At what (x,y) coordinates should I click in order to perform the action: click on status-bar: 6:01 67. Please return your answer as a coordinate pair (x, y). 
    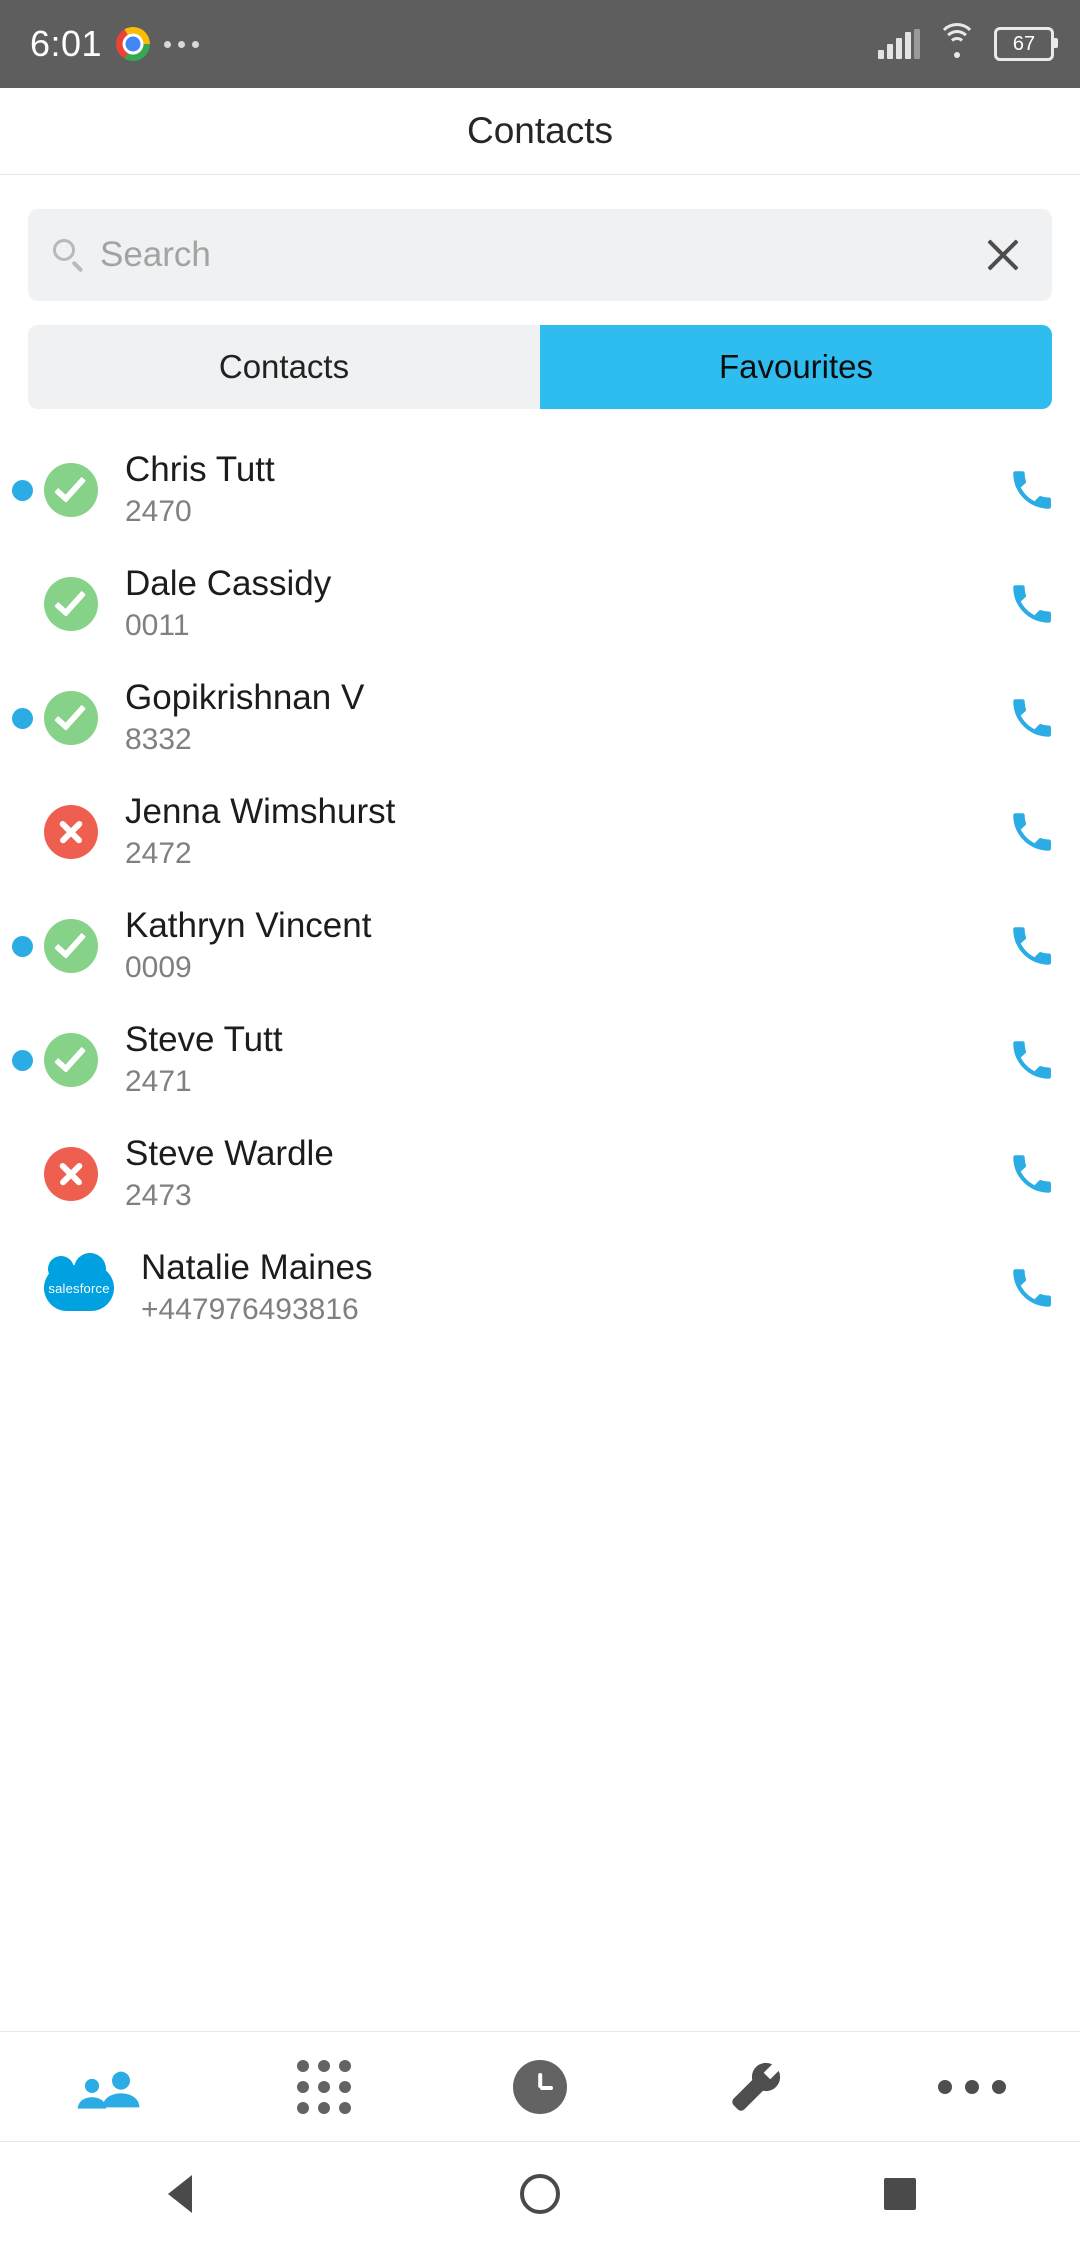
    Looking at the image, I should click on (540, 44).